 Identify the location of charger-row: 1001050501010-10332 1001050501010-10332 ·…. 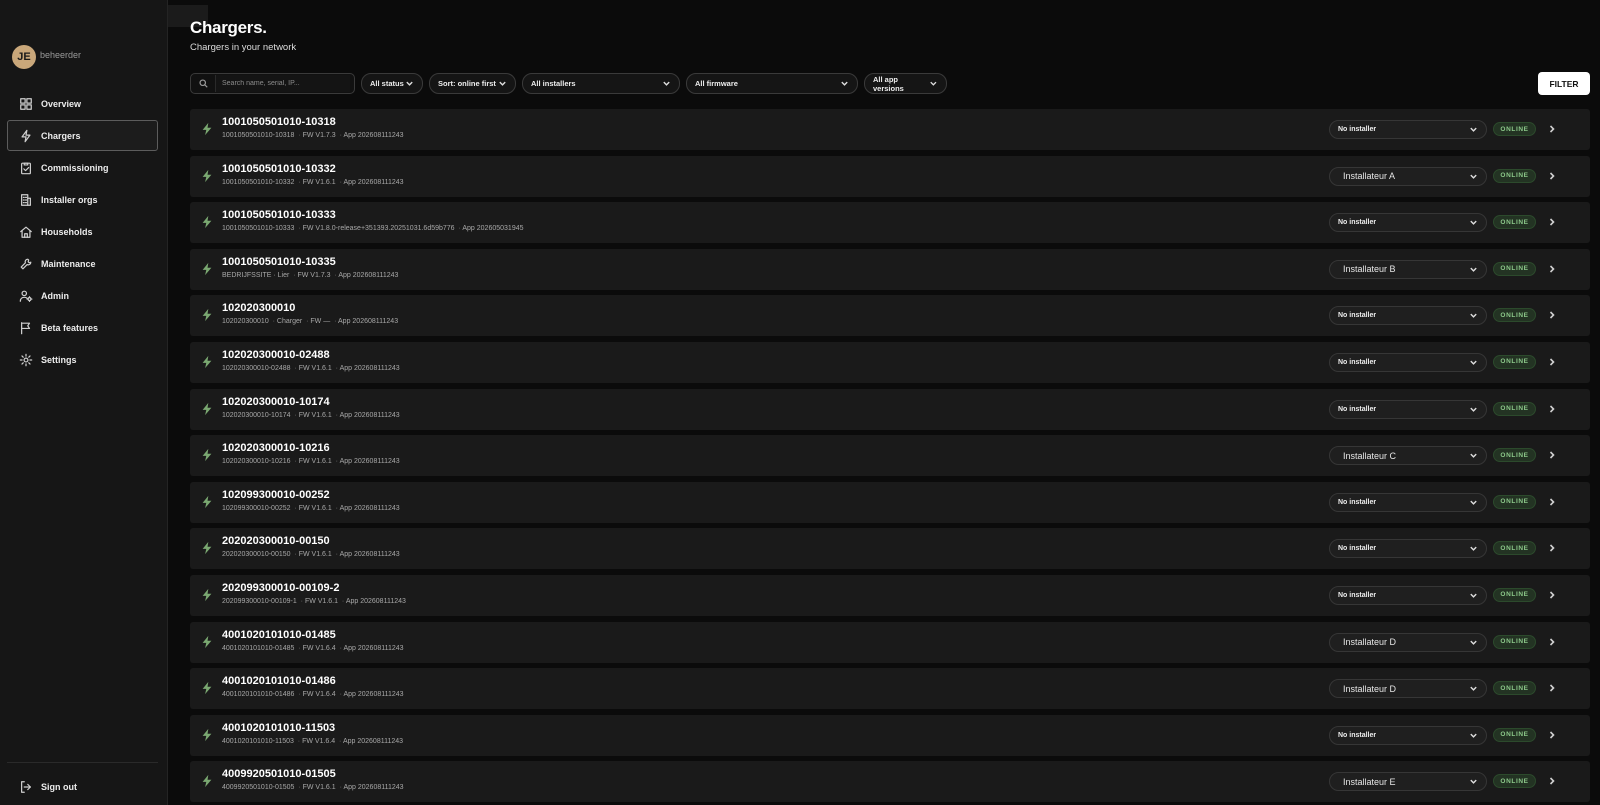
(890, 176).